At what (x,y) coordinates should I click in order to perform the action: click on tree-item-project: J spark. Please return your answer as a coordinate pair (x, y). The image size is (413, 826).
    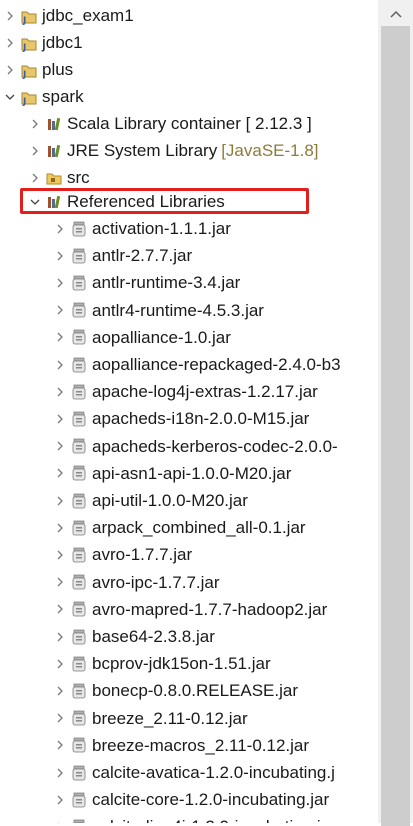
    Looking at the image, I should click on (44, 96).